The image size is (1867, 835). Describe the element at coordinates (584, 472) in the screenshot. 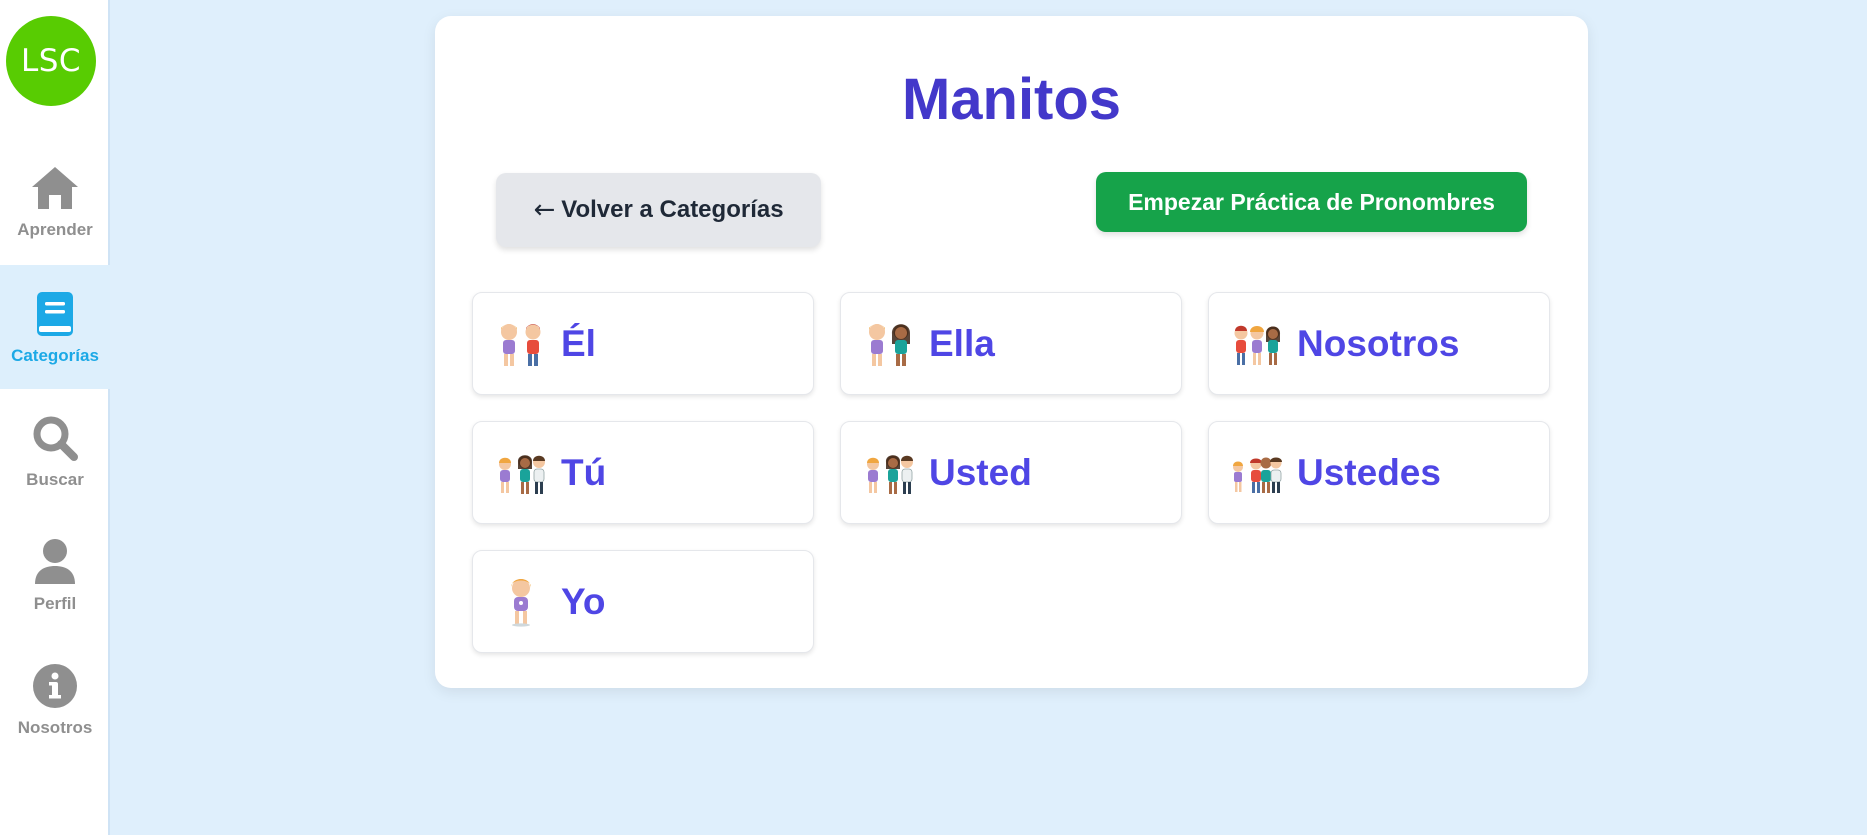

I see `pronoun-label: Tú` at that location.